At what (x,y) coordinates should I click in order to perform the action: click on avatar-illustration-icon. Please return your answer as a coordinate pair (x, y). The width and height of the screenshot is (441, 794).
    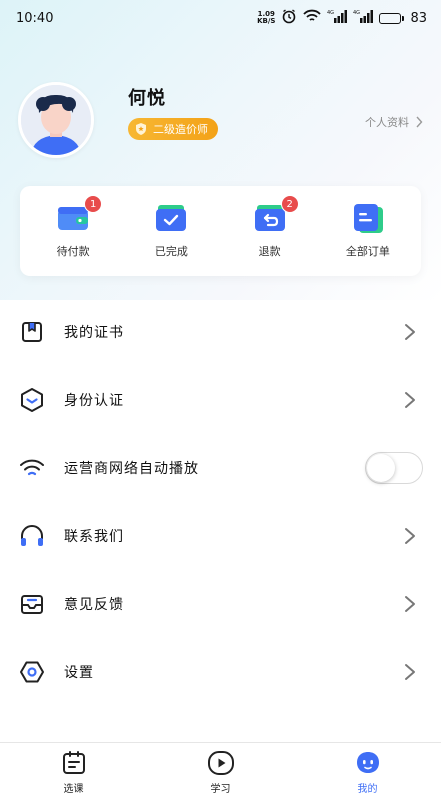
    Looking at the image, I should click on (56, 120).